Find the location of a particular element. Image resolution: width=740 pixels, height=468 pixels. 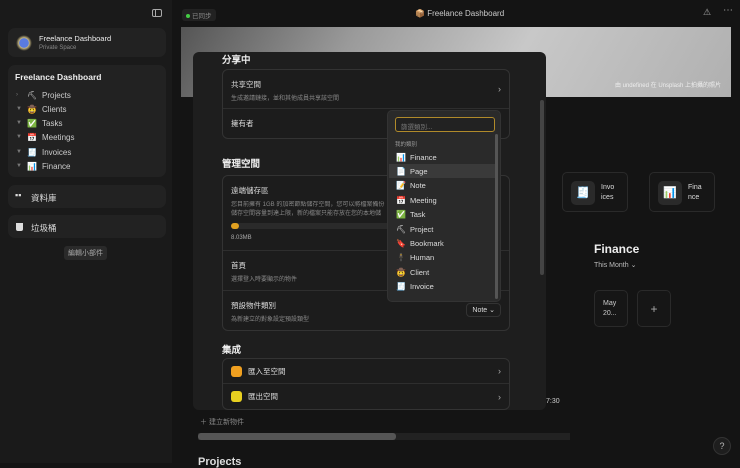

grid-icon: ▪▪ is located at coordinates (18, 195).